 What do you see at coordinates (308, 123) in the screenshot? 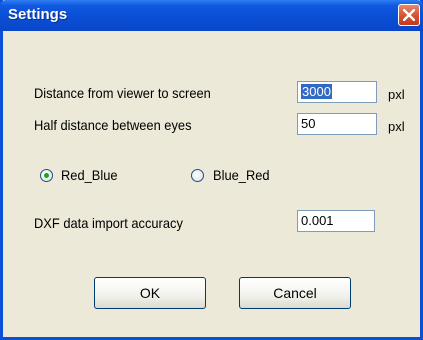
I see `half-distance-value: 50` at bounding box center [308, 123].